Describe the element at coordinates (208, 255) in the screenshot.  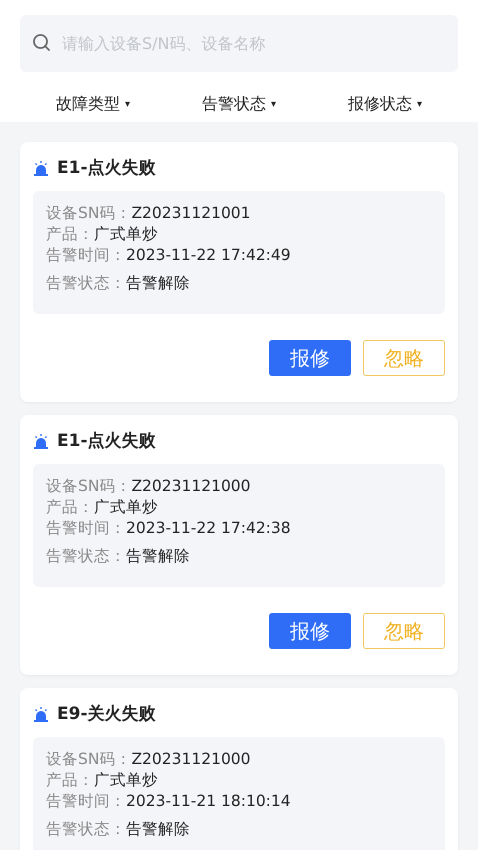
I see `field-value: 2023-11-22 17:42:49` at that location.